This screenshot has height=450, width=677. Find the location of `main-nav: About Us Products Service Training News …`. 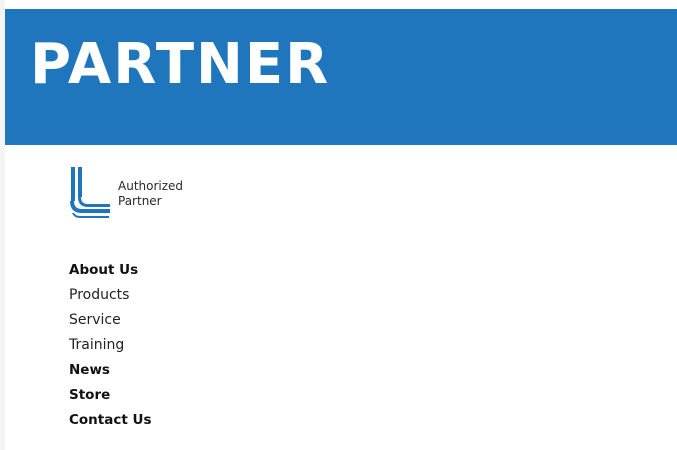

main-nav: About Us Products Service Training News … is located at coordinates (110, 347).